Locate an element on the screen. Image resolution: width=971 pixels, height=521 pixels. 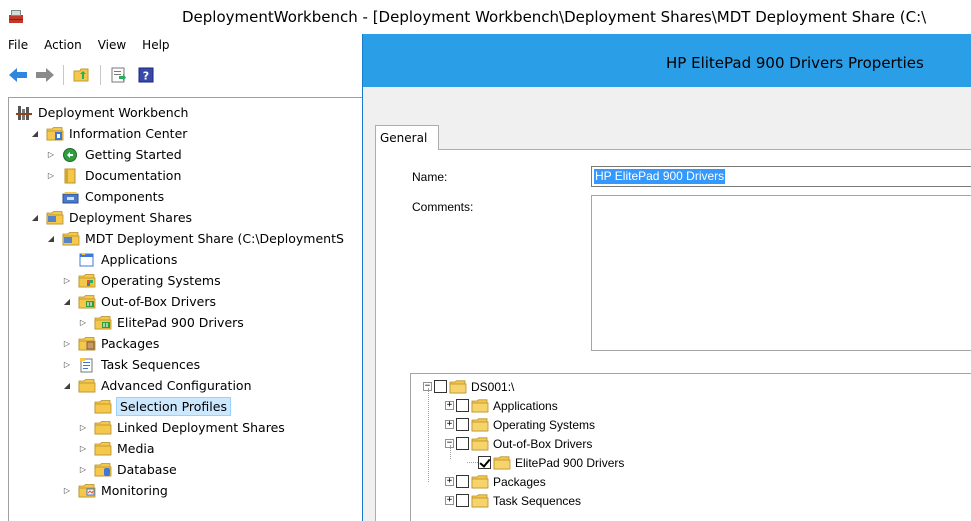
help-button: ? is located at coordinates (146, 75).